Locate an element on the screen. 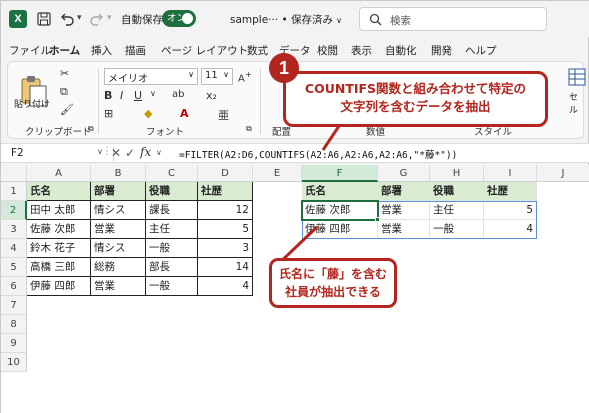 This screenshot has height=413, width=589. row-header-2: 2 is located at coordinates (14, 210).